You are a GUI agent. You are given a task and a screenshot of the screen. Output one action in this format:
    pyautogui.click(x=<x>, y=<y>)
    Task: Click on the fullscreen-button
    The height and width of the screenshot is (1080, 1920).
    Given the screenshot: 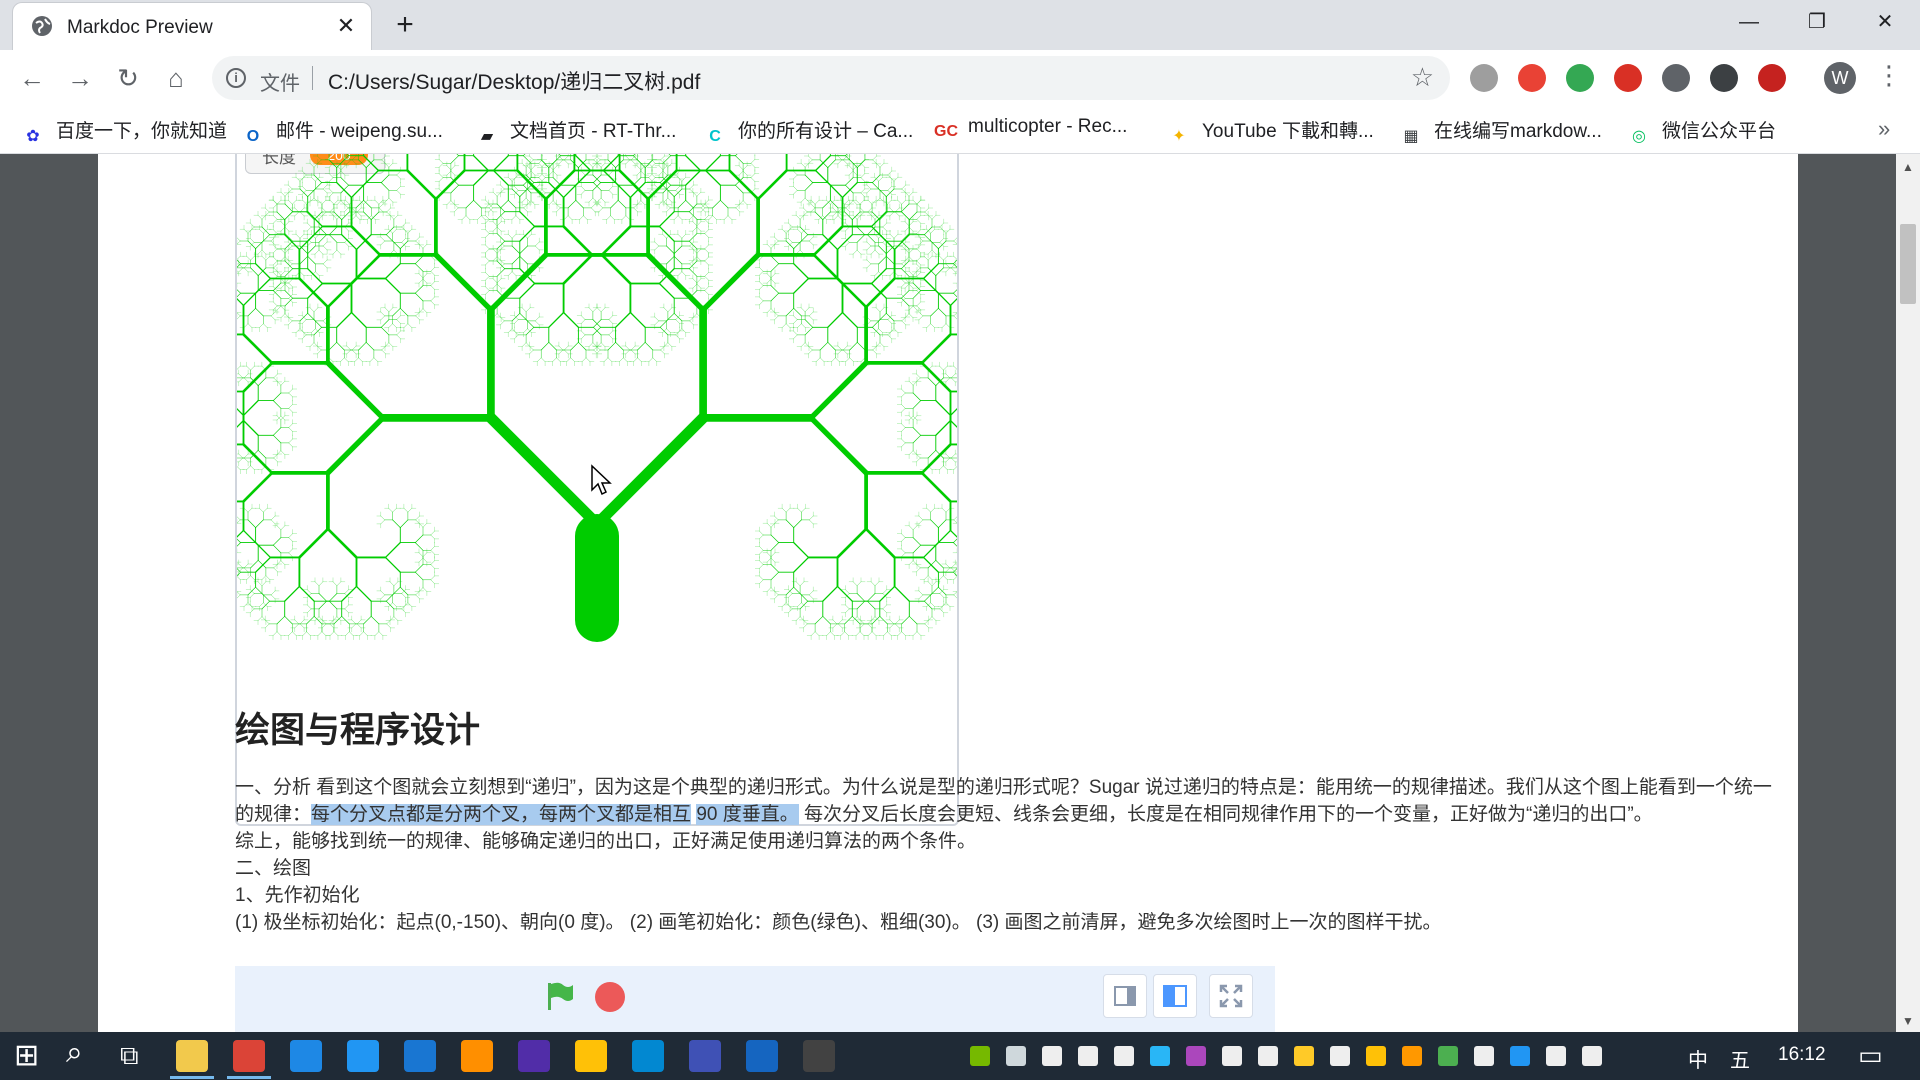 What is the action you would take?
    pyautogui.click(x=1231, y=996)
    